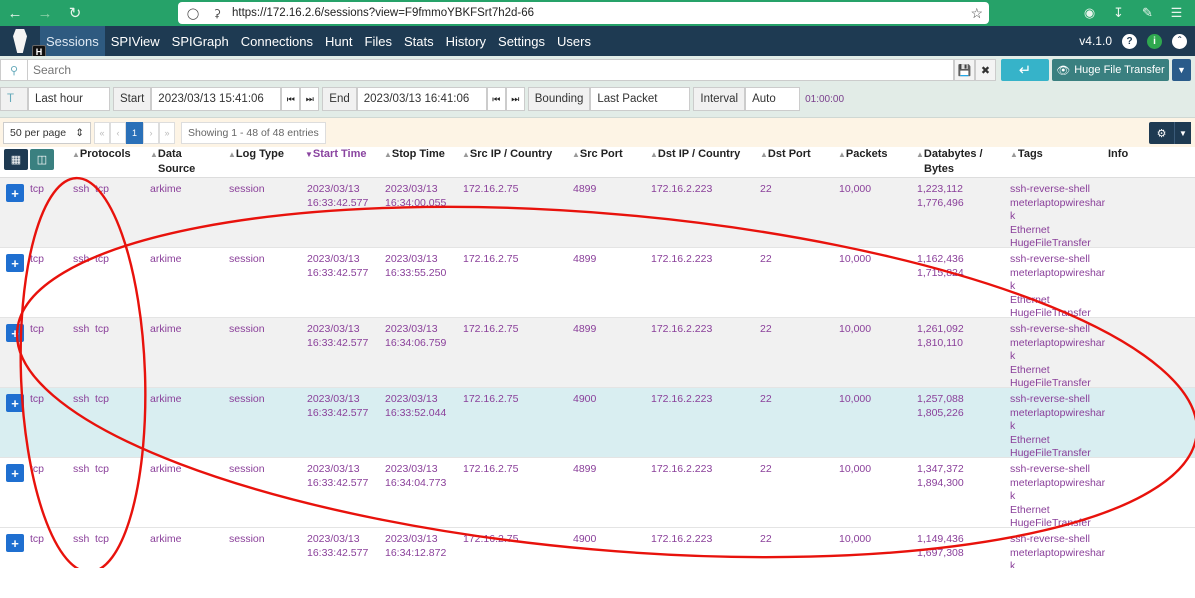  What do you see at coordinates (507, 154) in the screenshot?
I see `col-src-ip: ▲Src IP / Country` at bounding box center [507, 154].